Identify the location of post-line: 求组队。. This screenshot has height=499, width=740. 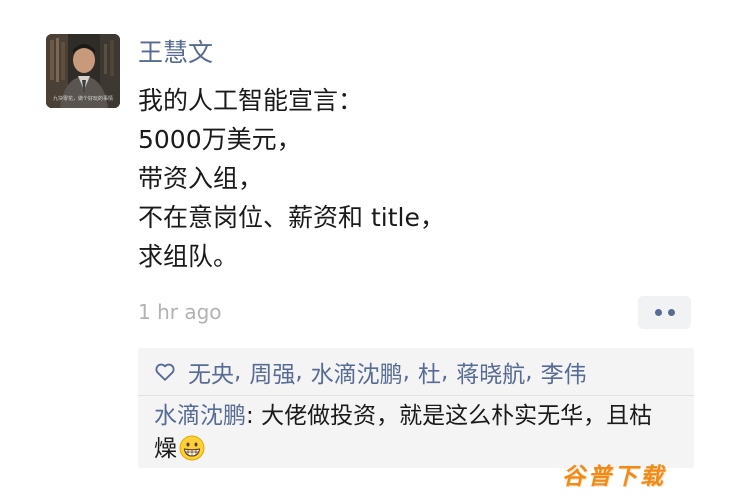
(188, 256).